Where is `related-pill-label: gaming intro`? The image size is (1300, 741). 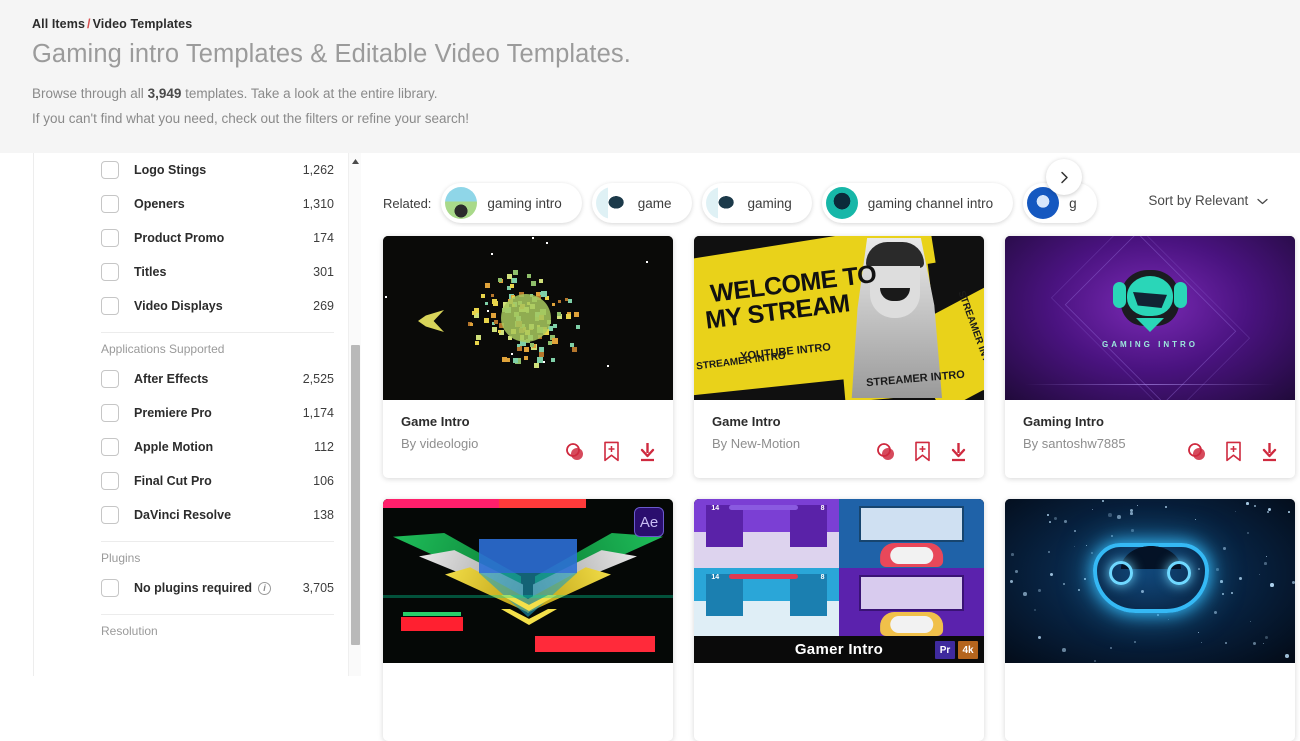 related-pill-label: gaming intro is located at coordinates (524, 203).